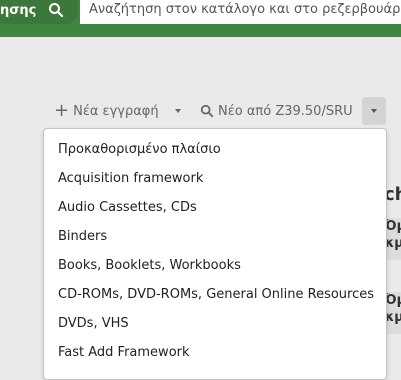  I want to click on new-record-button: + Νέα εγγραφή, so click(106, 111).